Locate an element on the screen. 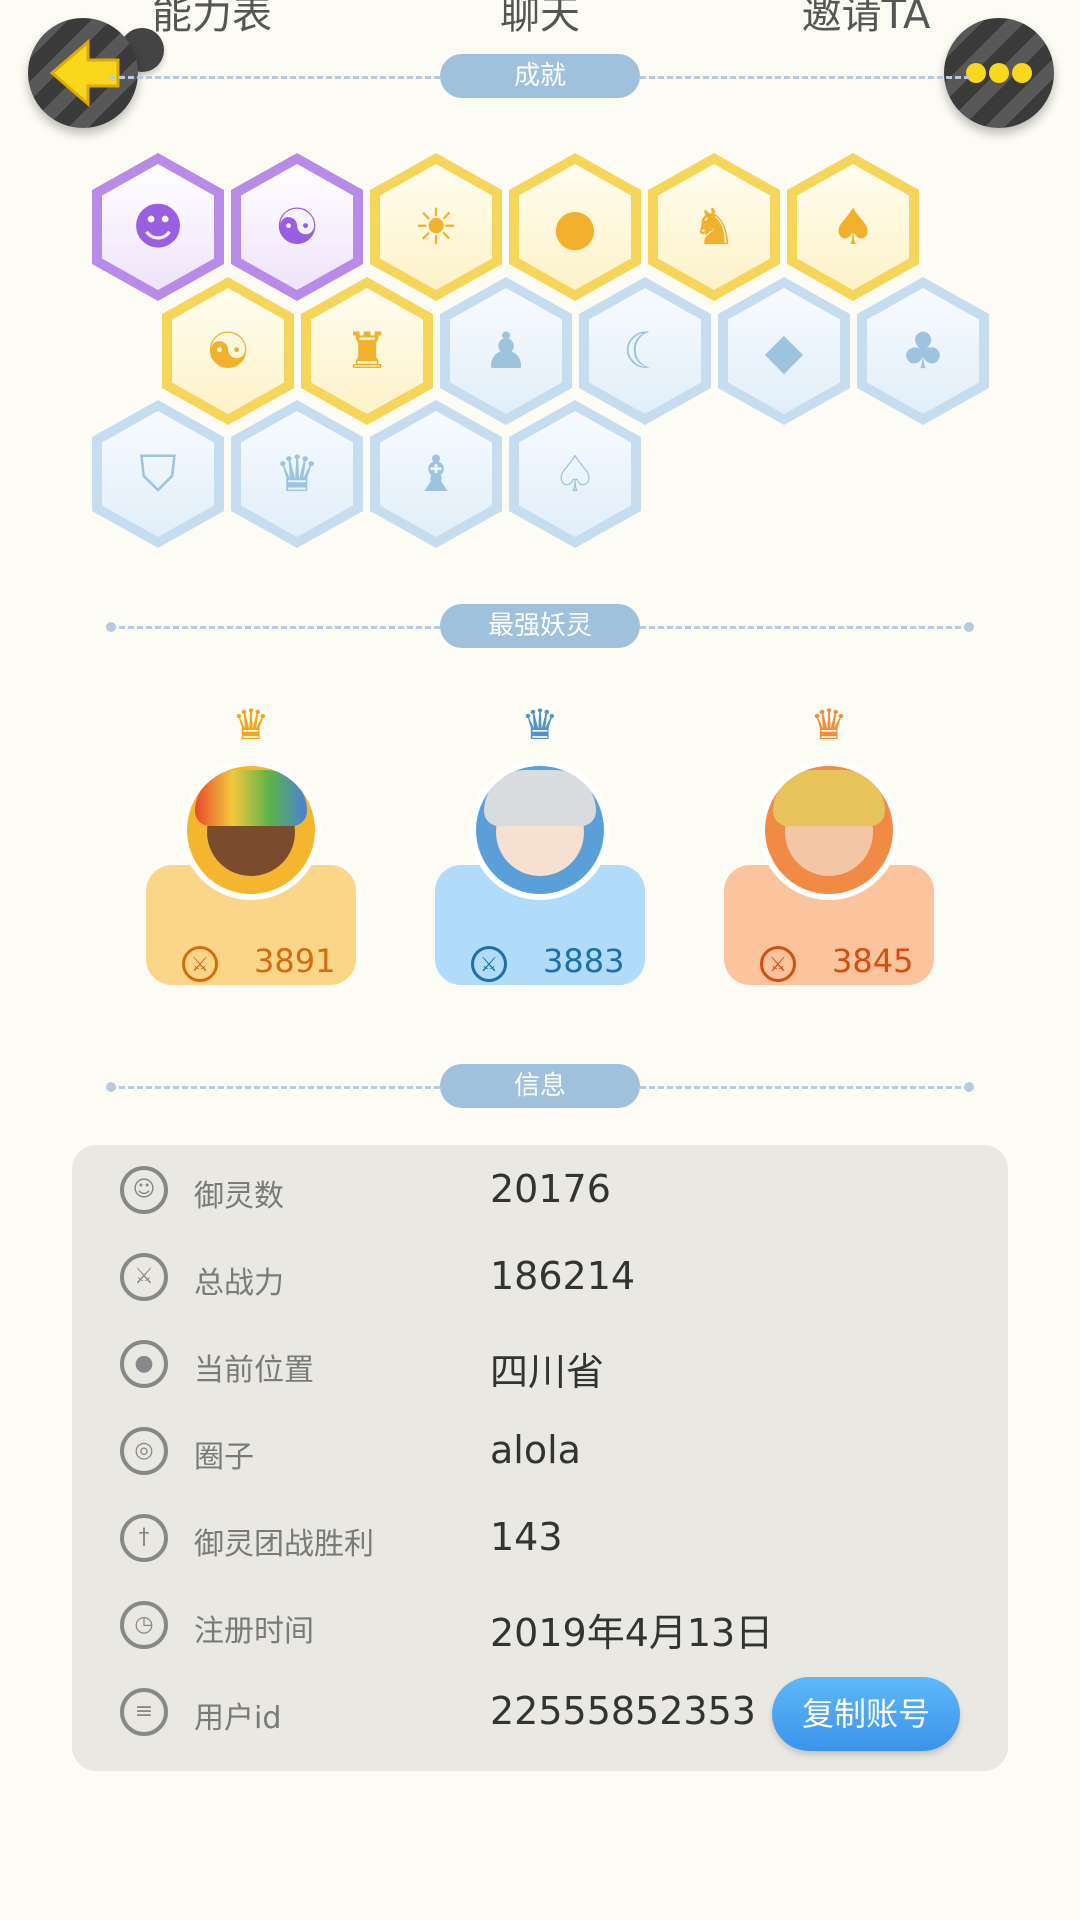  tab-invite: 邀请TA is located at coordinates (866, 20).